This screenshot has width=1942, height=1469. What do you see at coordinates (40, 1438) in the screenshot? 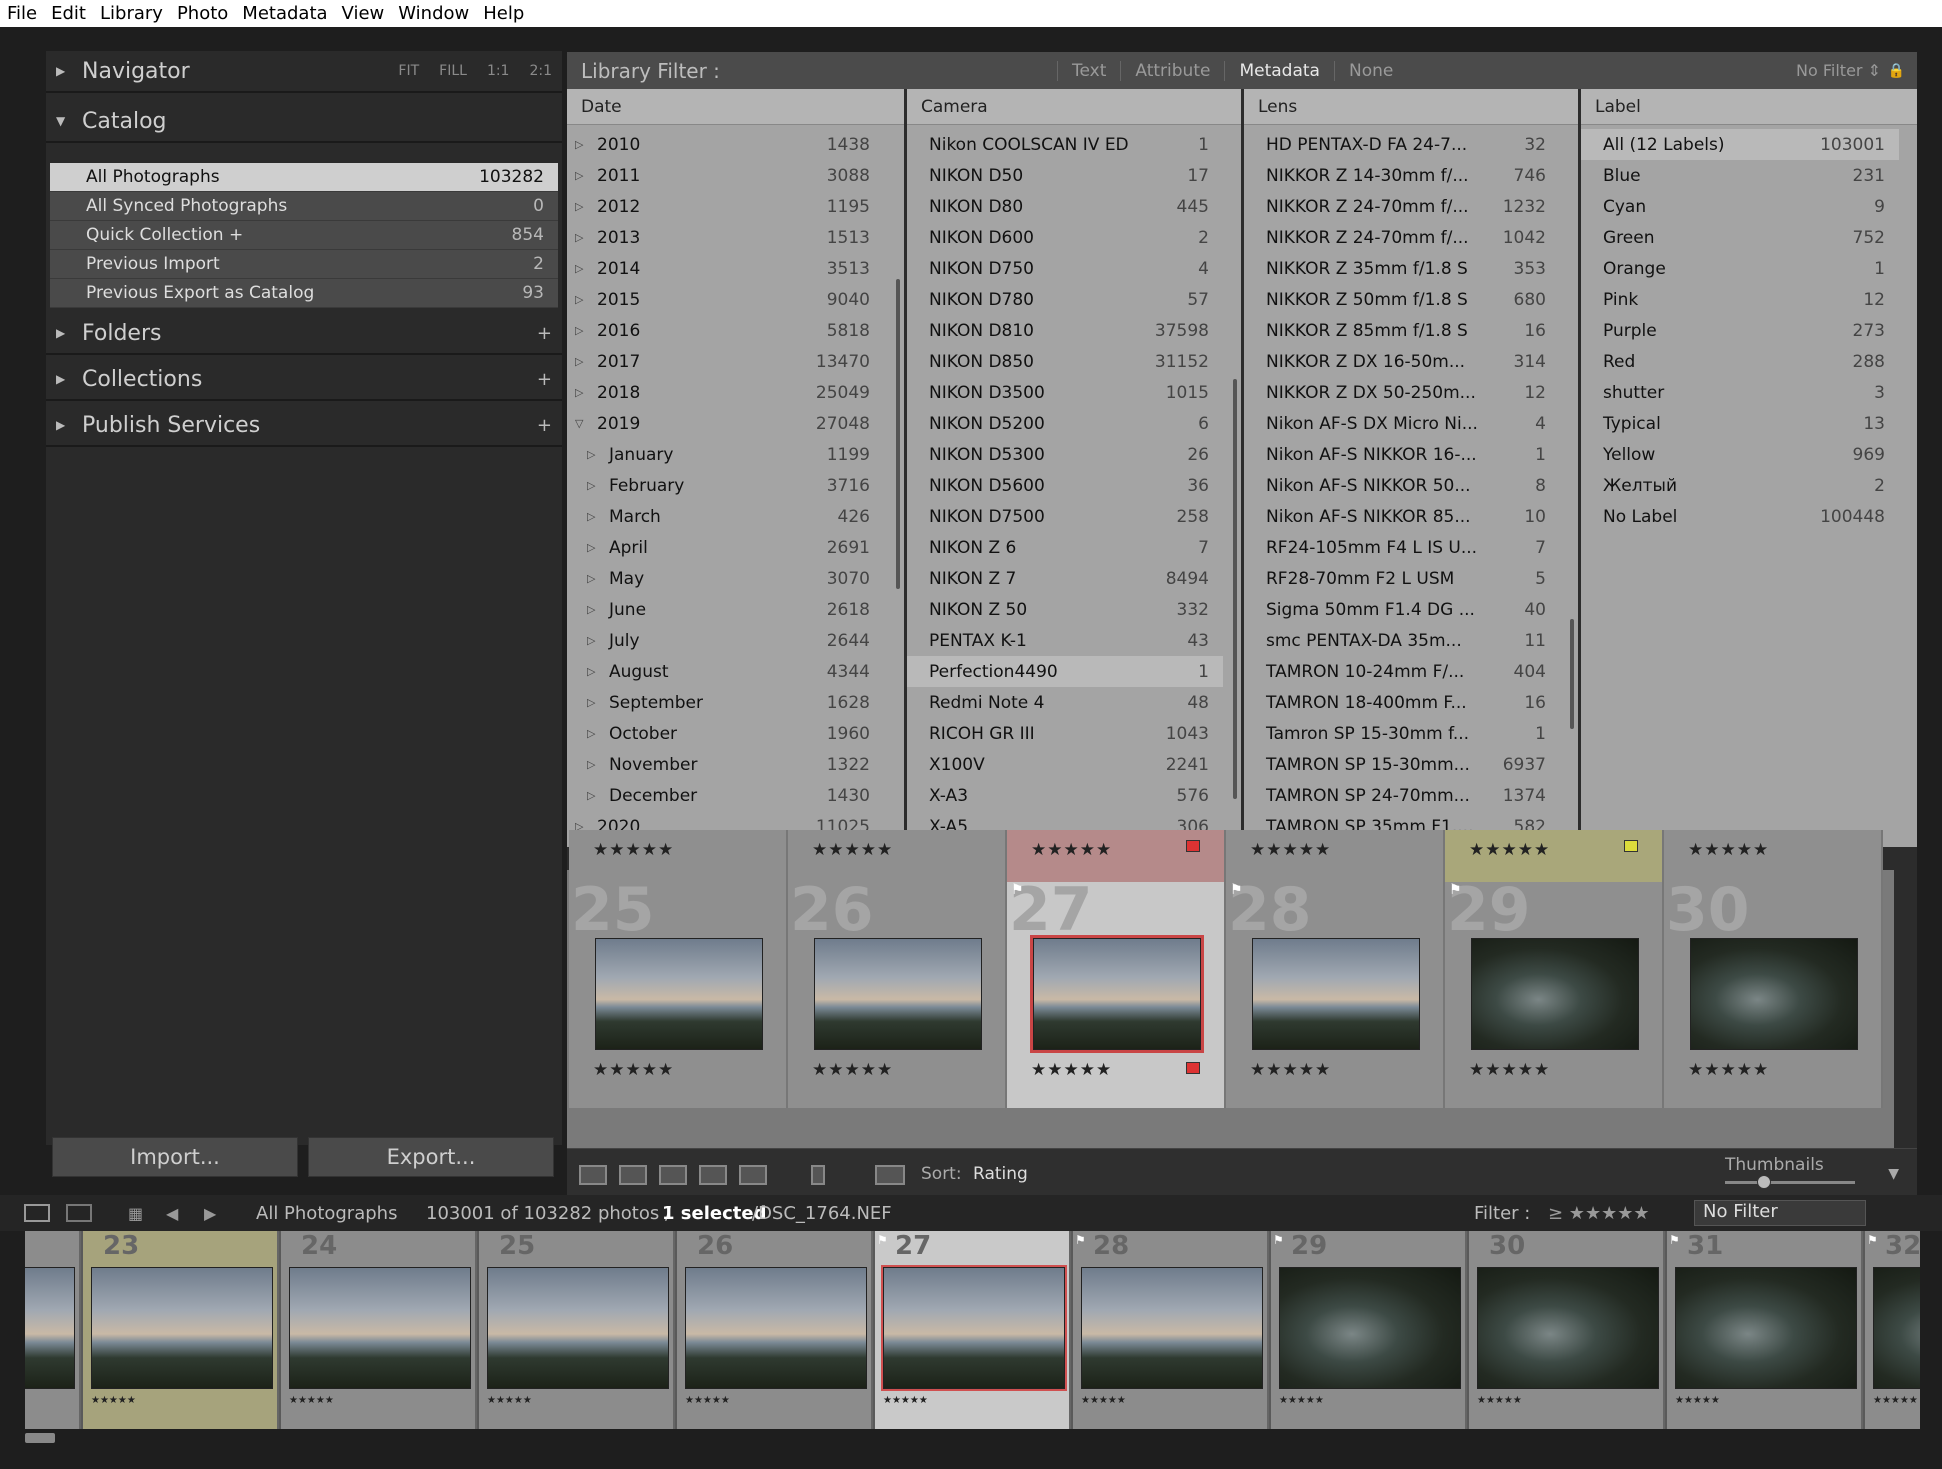
I see `filmstrip-scroll-knob` at bounding box center [40, 1438].